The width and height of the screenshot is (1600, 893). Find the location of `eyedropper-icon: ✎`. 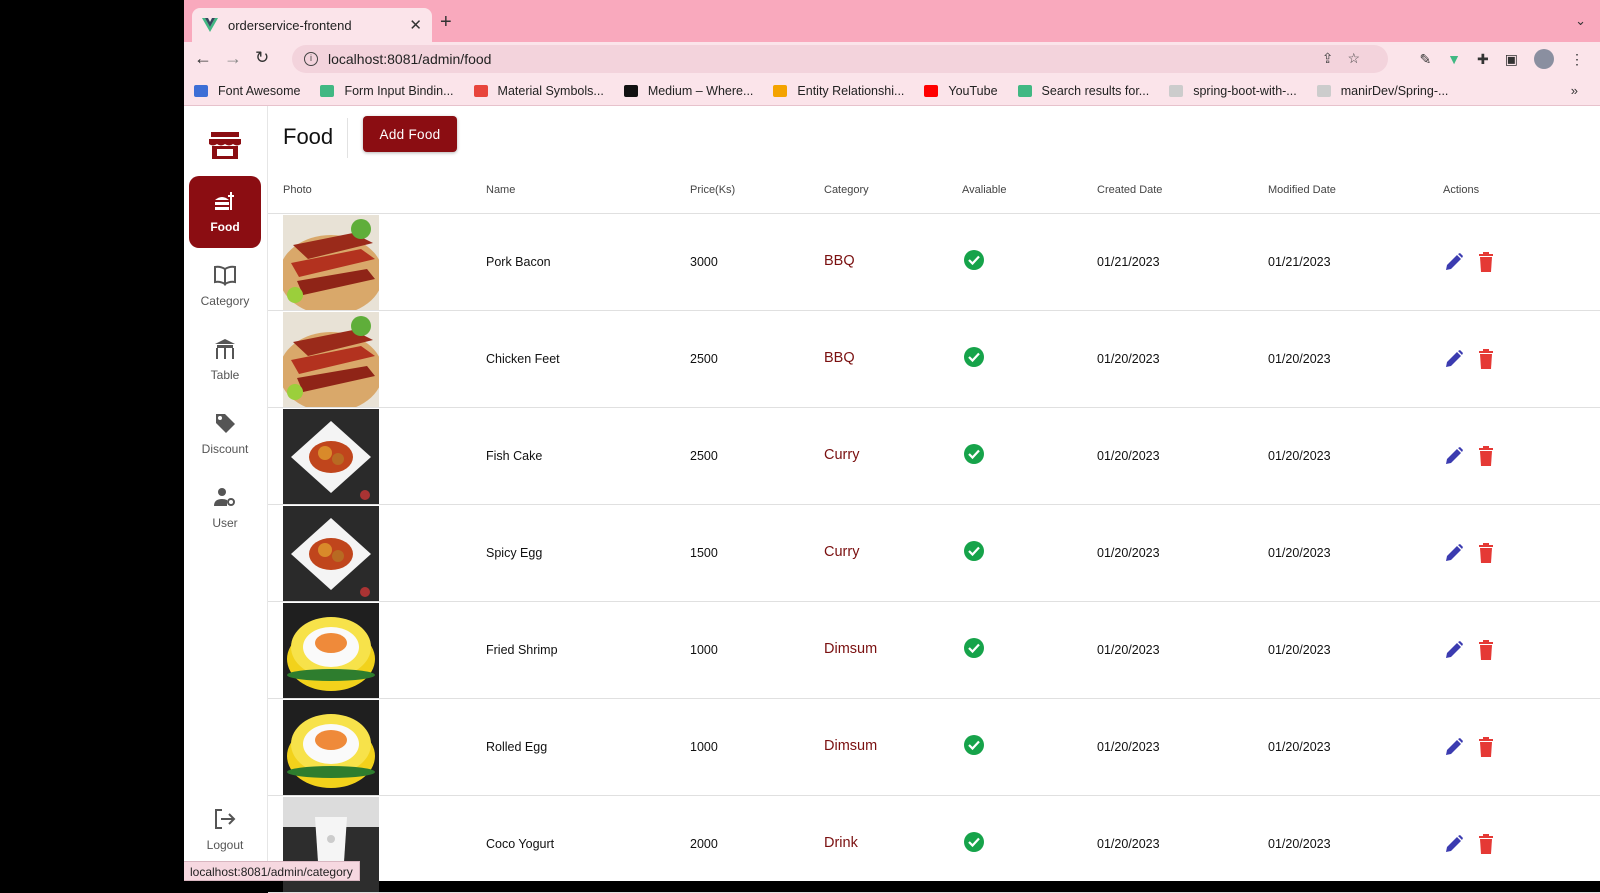

eyedropper-icon: ✎ is located at coordinates (1425, 59).